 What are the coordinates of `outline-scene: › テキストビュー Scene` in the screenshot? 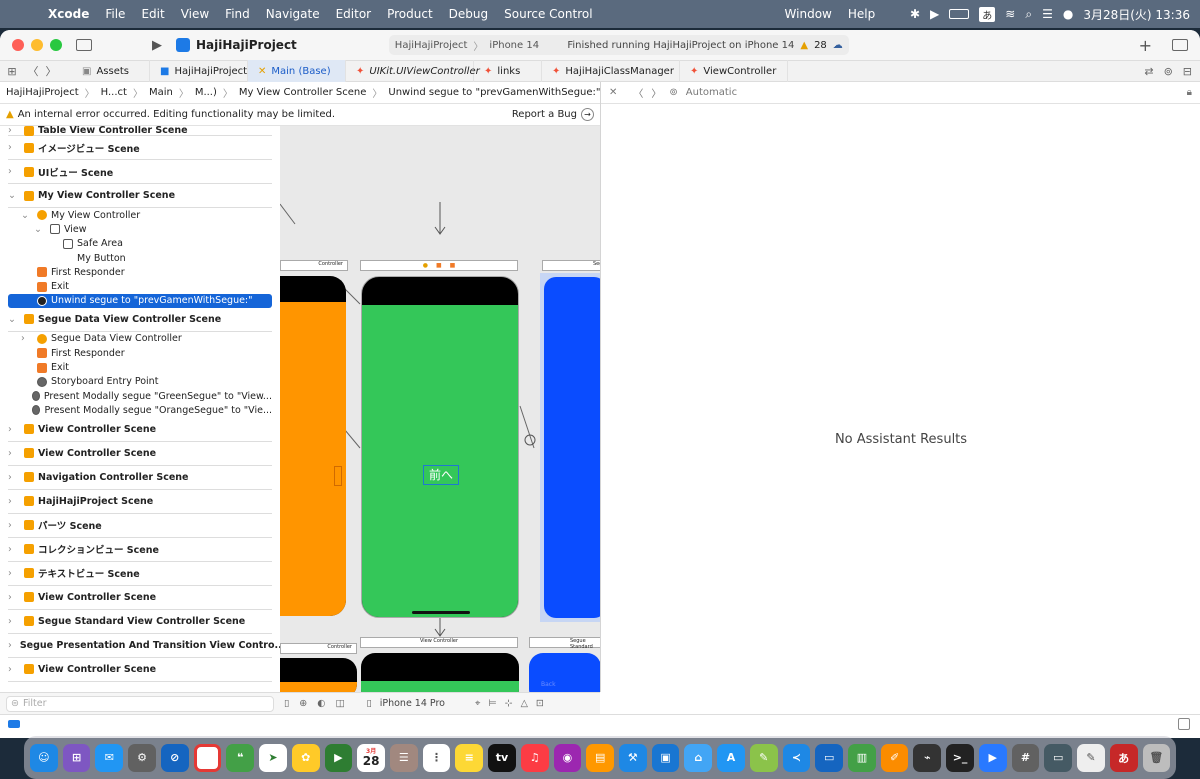 It's located at (140, 574).